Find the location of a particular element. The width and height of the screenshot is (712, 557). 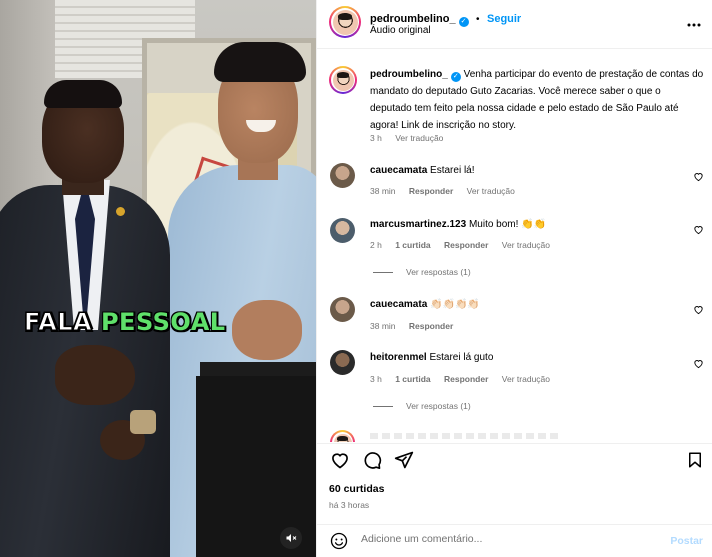

caption-word-2: PESSOAL is located at coordinates (163, 322).